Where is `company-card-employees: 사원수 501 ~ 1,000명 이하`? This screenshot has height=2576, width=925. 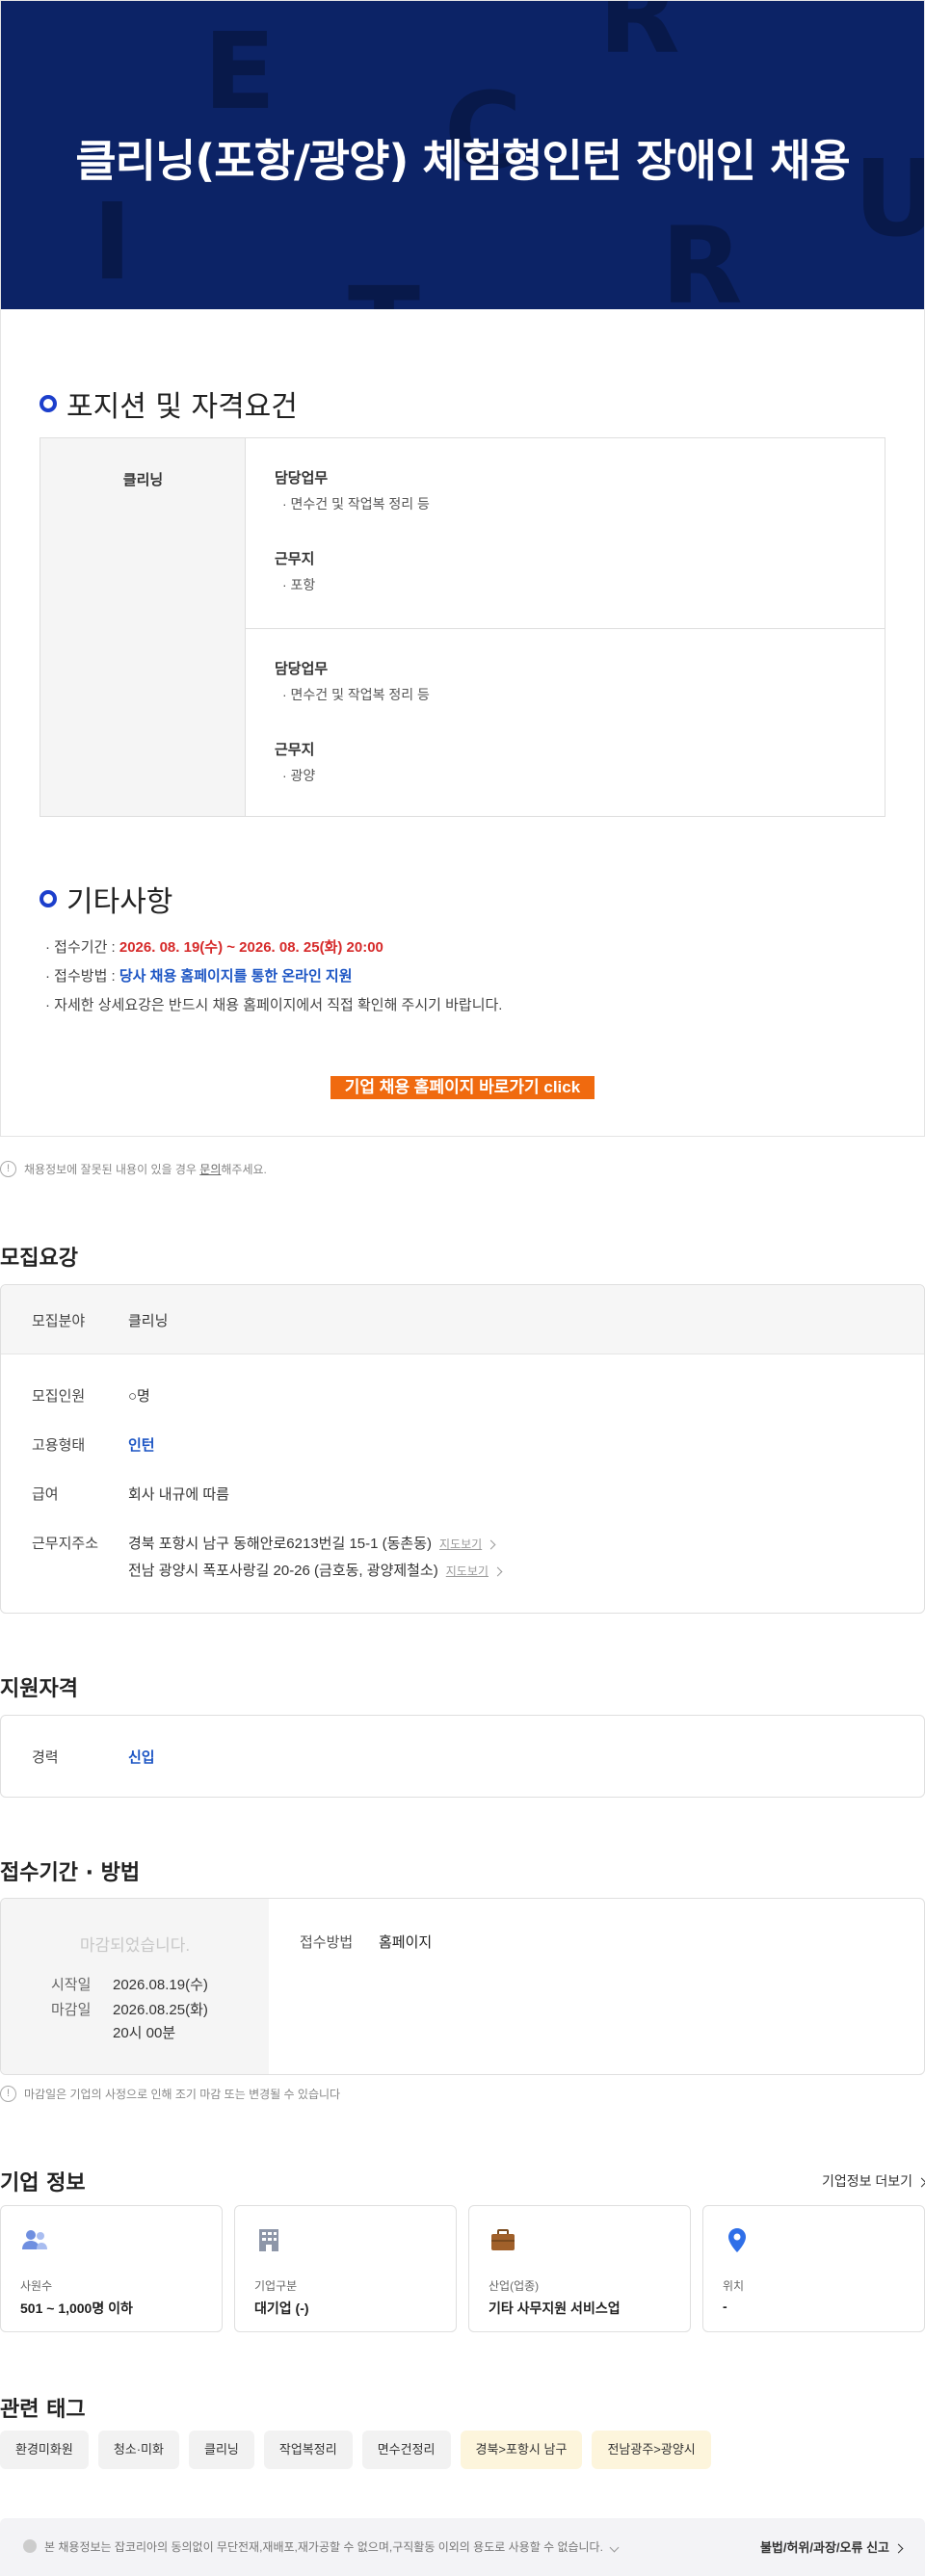
company-card-employees: 사원수 501 ~ 1,000명 이하 is located at coordinates (111, 2269).